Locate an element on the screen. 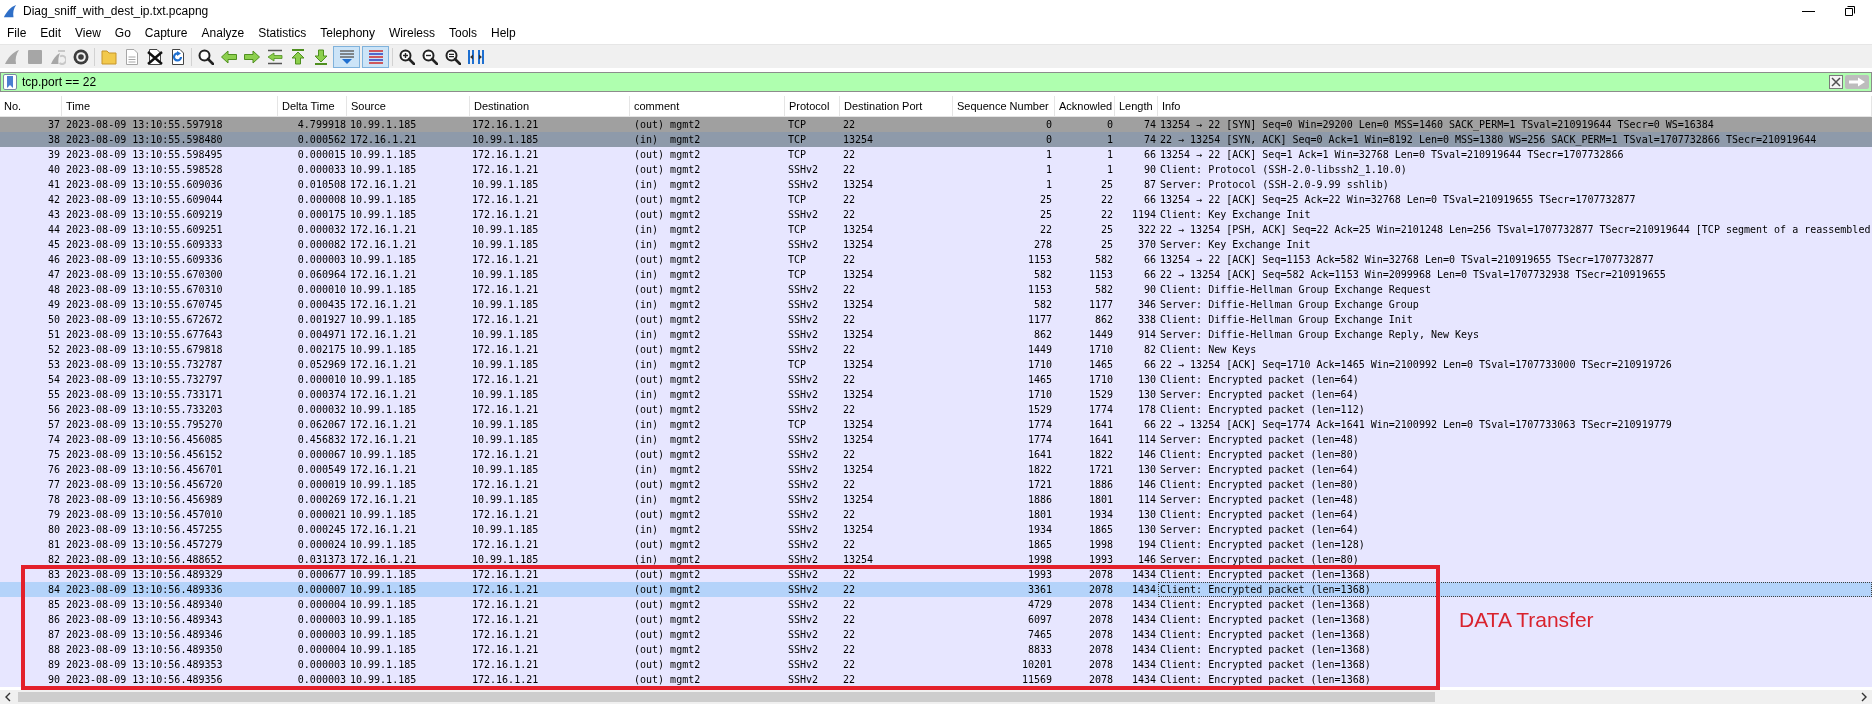  packet-row: 86 2023-08-09 13:10:56.489343 0.000003 10.99.1.185 172.16.1.21 (out) mgmt2 SSHv2 22 6097 2078 1434 Client: Encrypted packet (len=1368) DATA Transfer is located at coordinates (936, 619).